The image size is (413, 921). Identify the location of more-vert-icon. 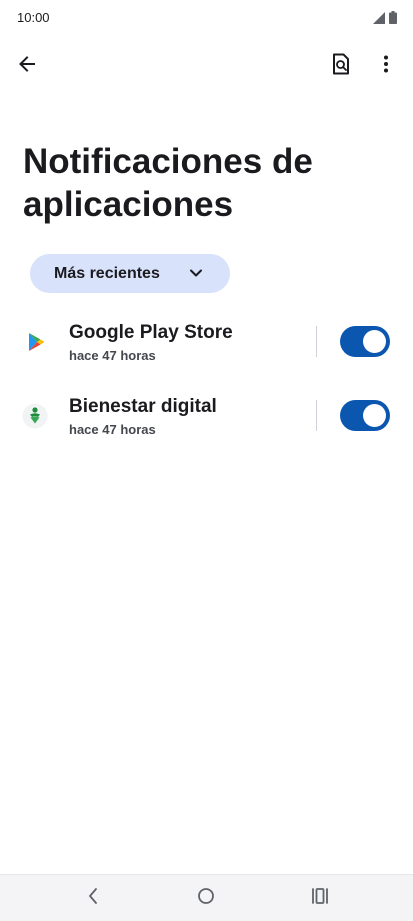
(386, 66).